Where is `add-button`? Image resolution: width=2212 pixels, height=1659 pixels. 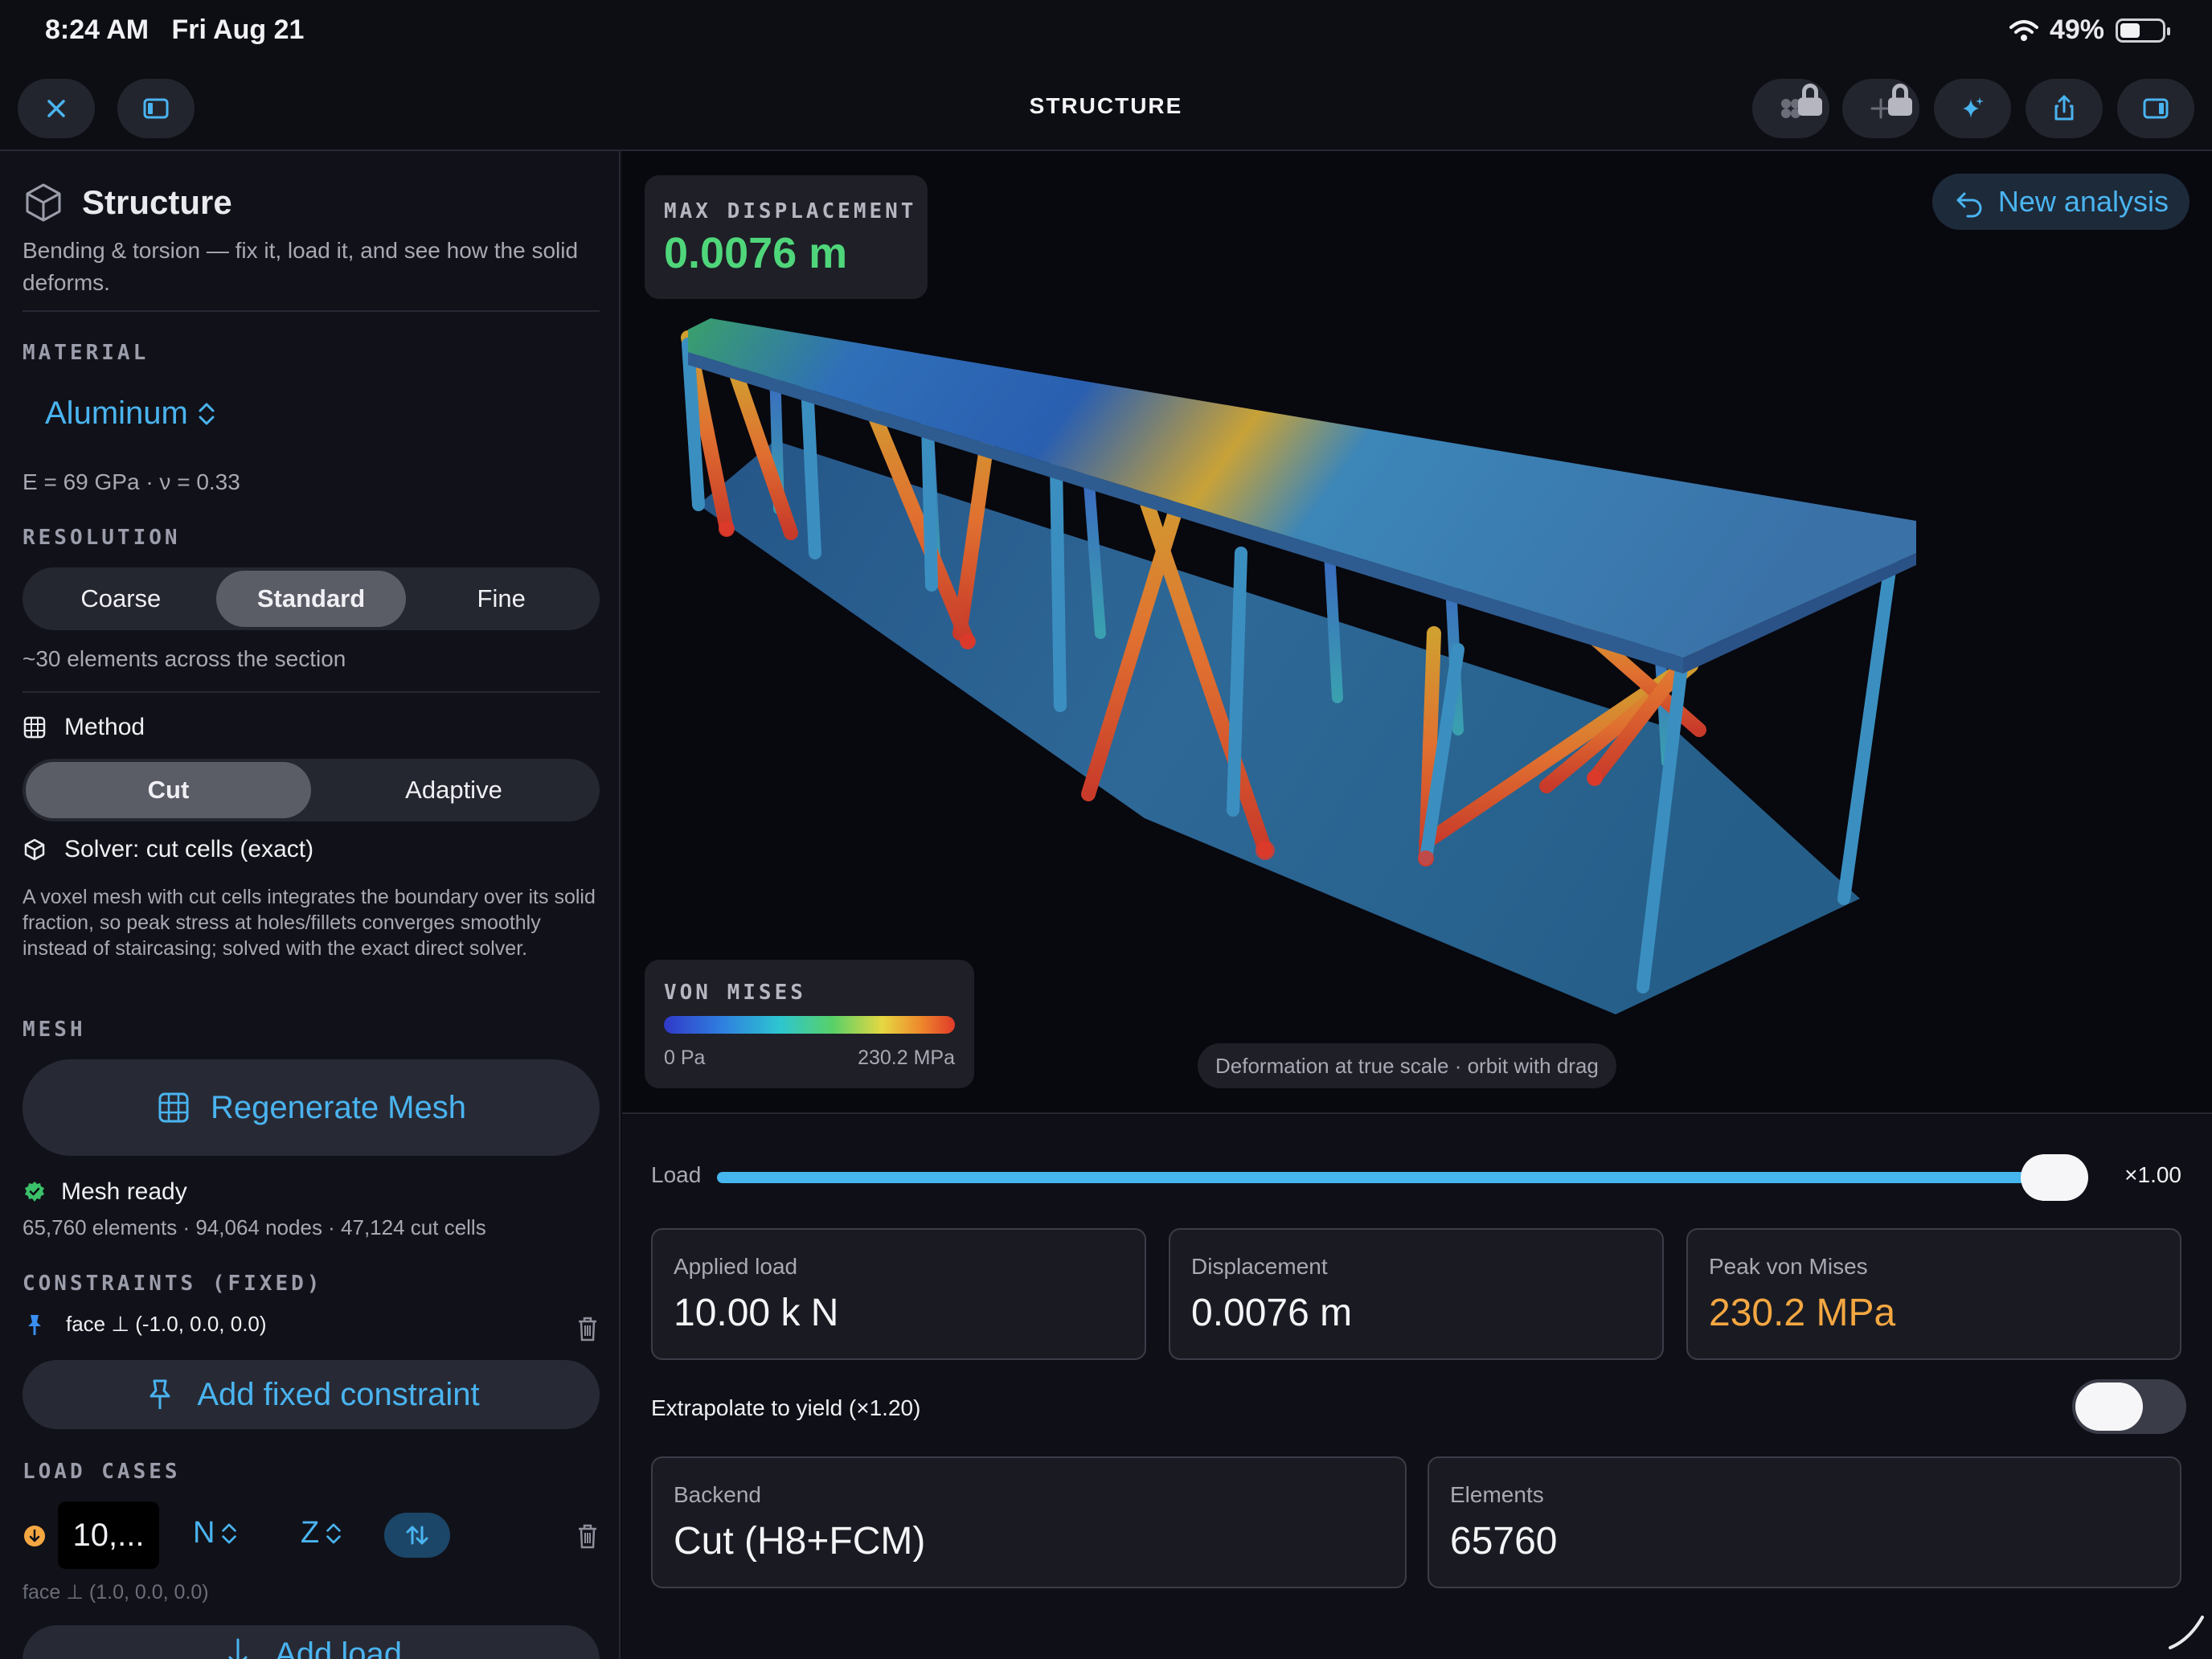 add-button is located at coordinates (1880, 108).